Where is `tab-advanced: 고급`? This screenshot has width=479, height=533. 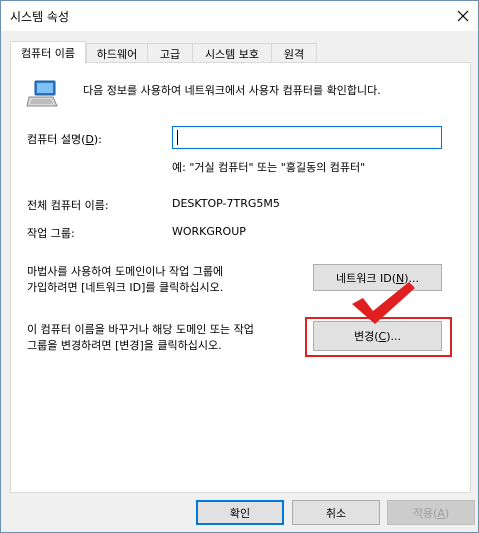
tab-advanced: 고급 is located at coordinates (170, 53).